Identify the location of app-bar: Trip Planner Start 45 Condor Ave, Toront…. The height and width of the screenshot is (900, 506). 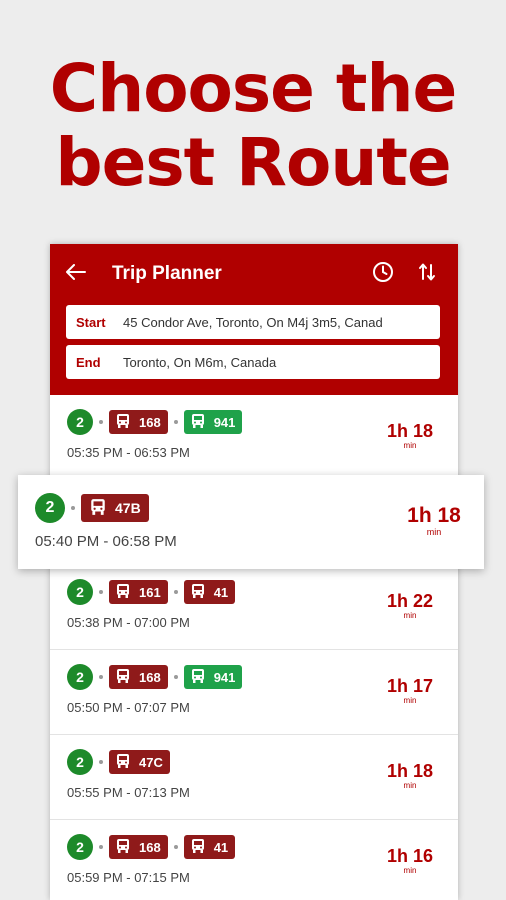
(254, 319).